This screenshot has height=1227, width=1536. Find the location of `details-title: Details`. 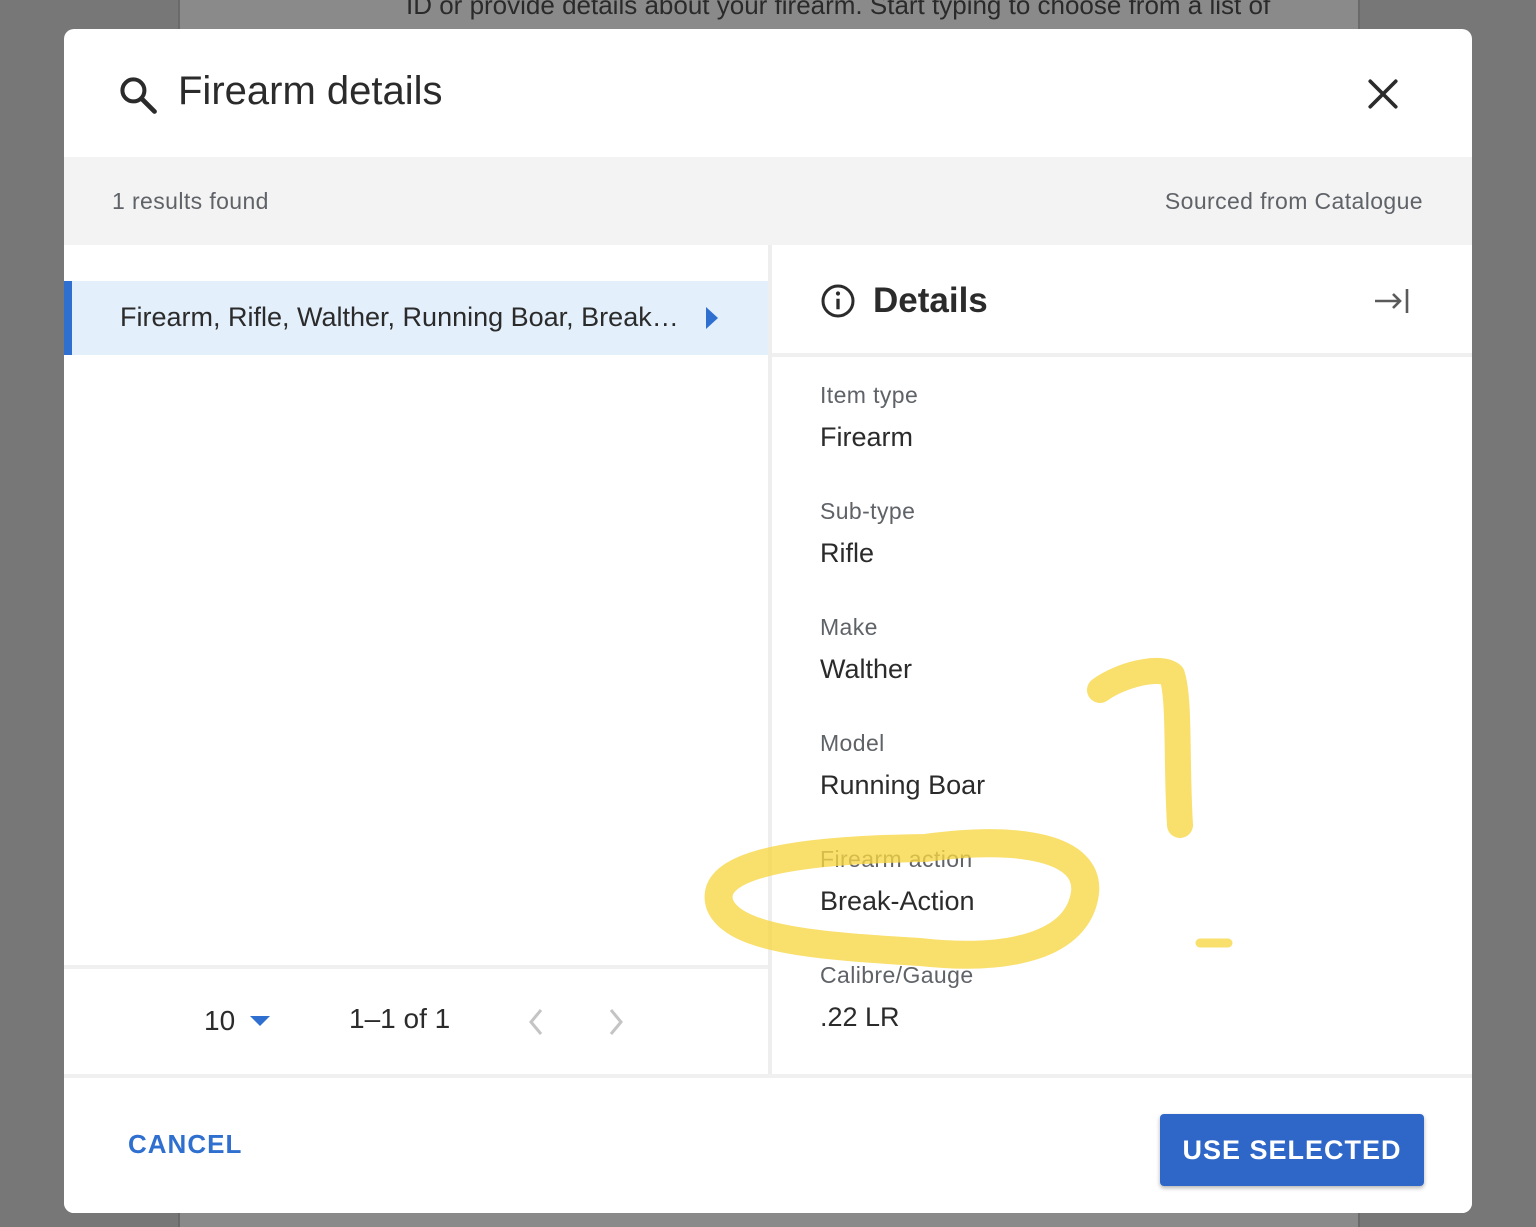

details-title: Details is located at coordinates (930, 300).